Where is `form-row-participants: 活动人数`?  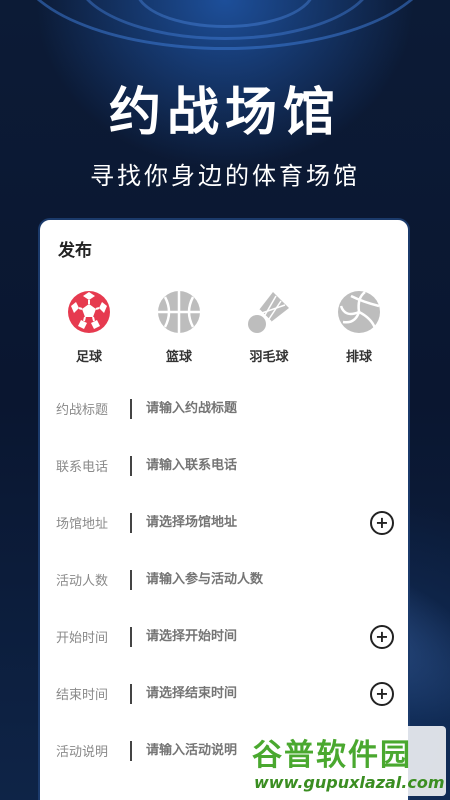
form-row-participants: 活动人数 is located at coordinates (224, 579).